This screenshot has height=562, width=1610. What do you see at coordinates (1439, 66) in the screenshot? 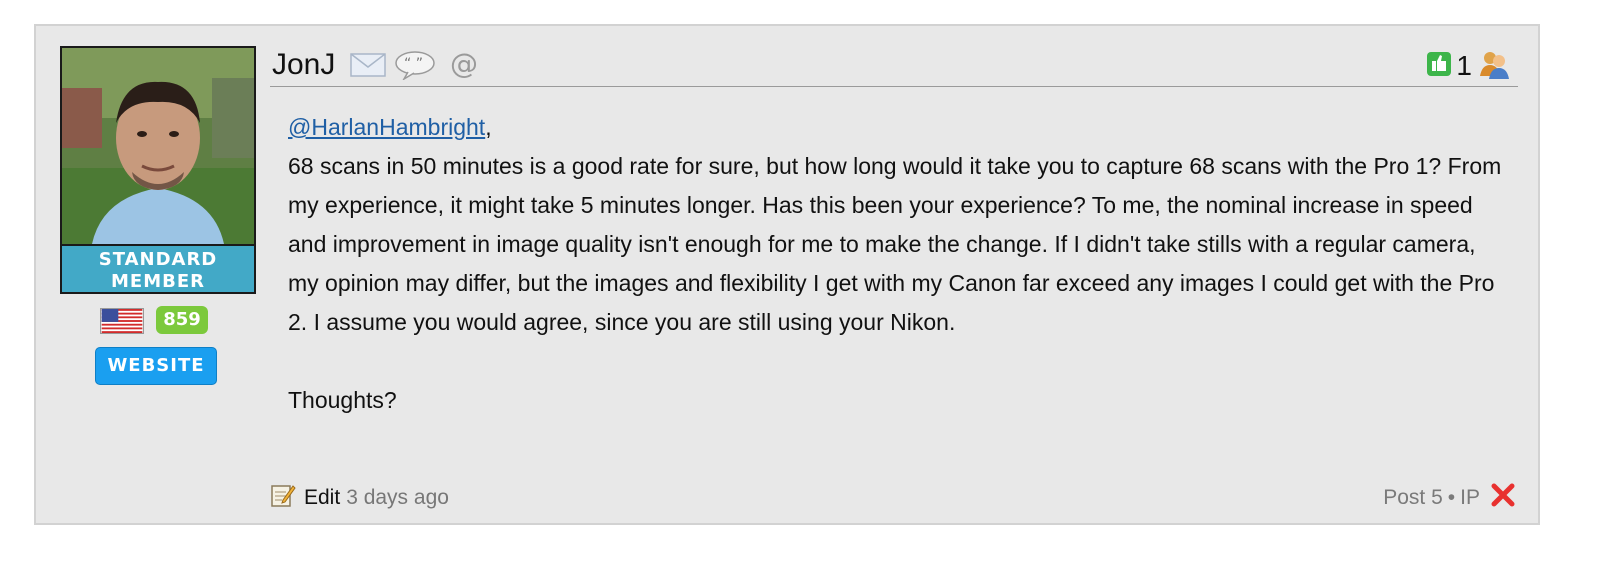
I see `thumbs-up-icon` at bounding box center [1439, 66].